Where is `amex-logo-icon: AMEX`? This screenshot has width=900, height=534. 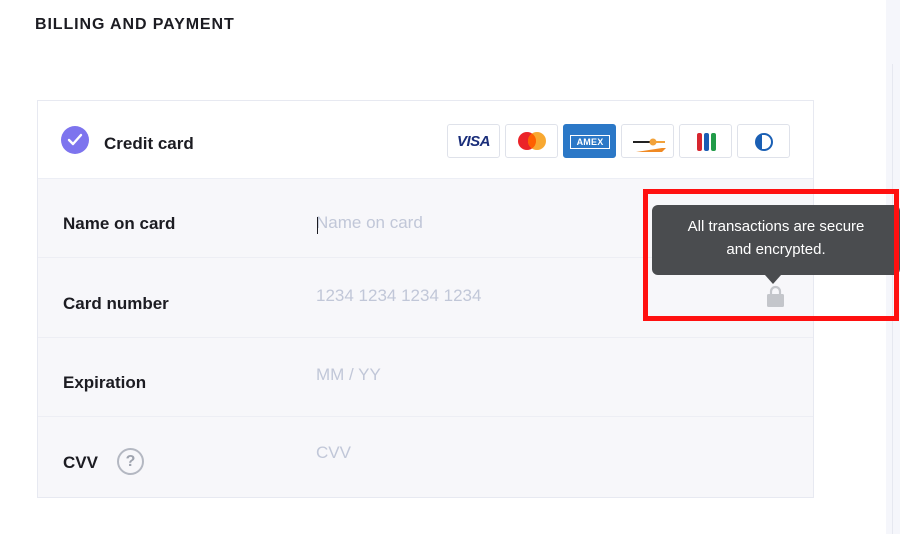 amex-logo-icon: AMEX is located at coordinates (589, 141).